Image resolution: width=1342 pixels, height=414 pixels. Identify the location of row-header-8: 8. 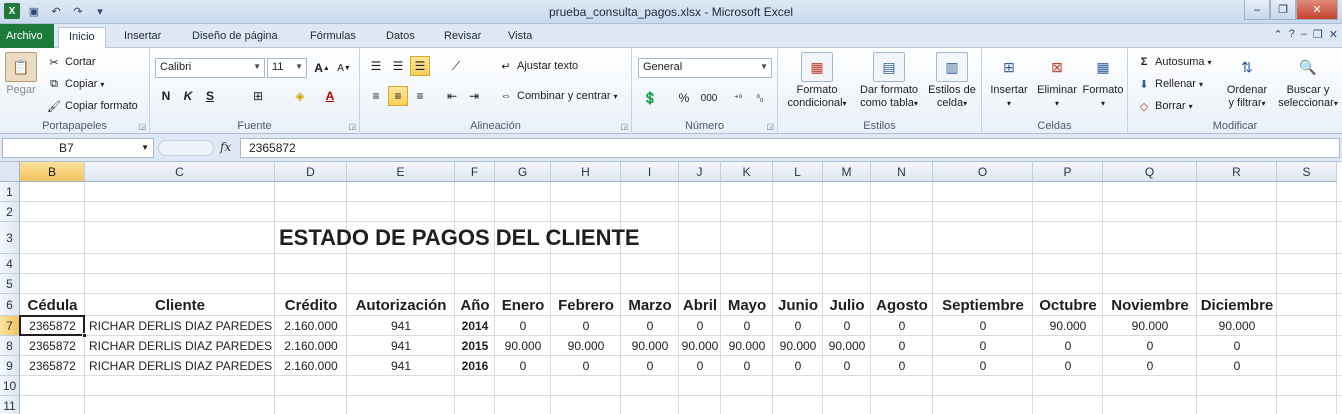
(10, 346).